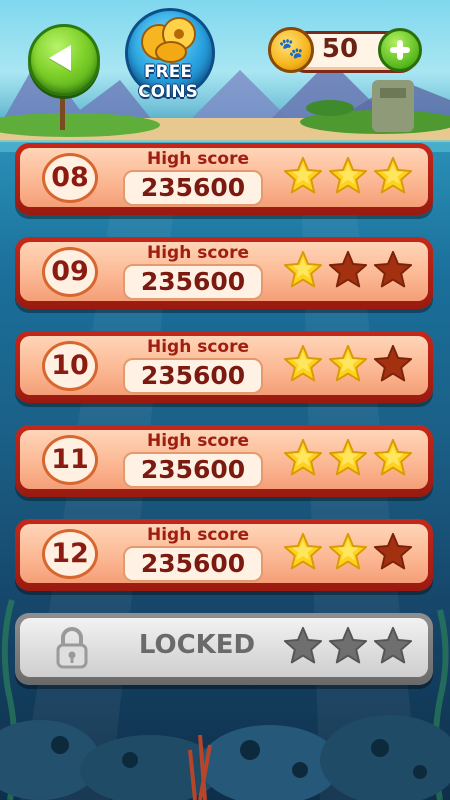 The height and width of the screenshot is (800, 450). I want to click on level-number: 09, so click(70, 271).